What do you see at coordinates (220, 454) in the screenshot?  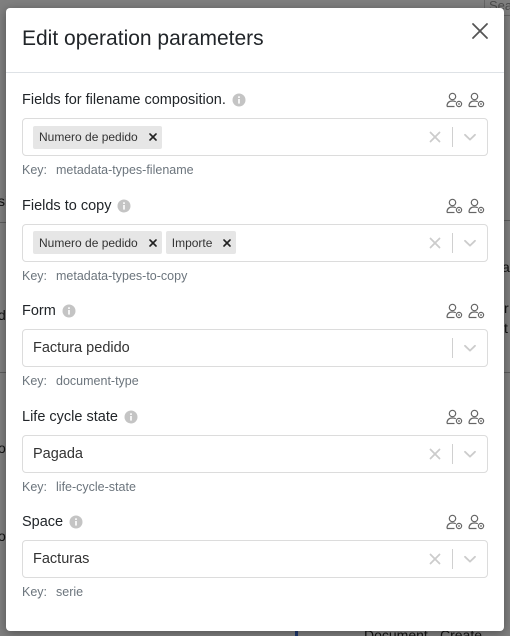 I see `select-value-area: Pagada` at bounding box center [220, 454].